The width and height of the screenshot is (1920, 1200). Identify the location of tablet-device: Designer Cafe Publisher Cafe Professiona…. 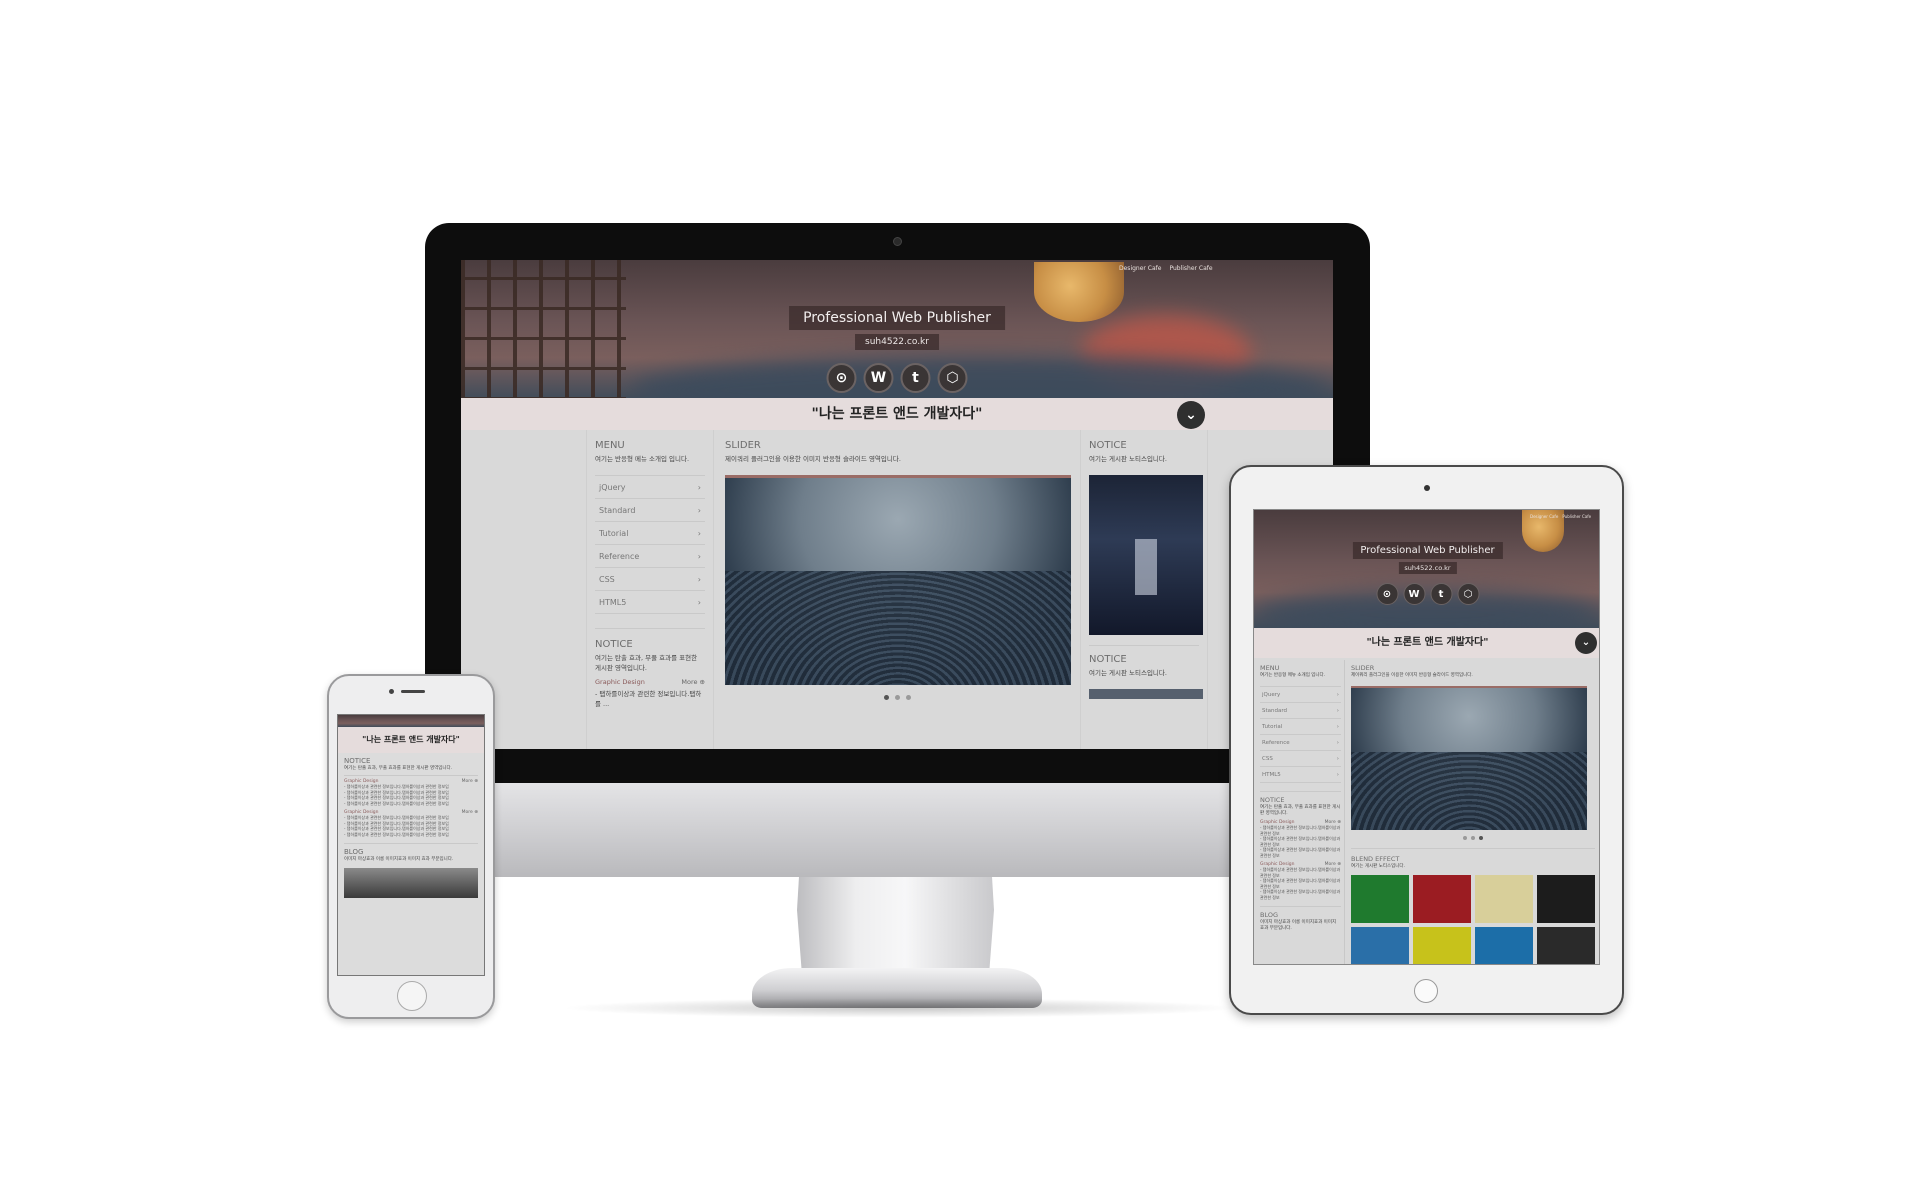
(1426, 740).